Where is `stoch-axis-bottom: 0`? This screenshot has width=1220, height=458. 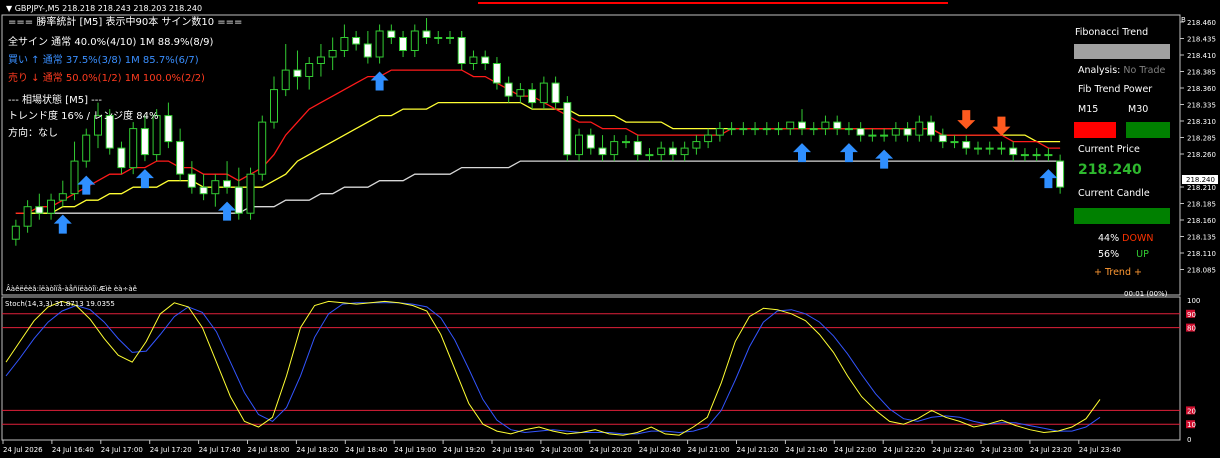 stoch-axis-bottom: 0 is located at coordinates (1189, 440).